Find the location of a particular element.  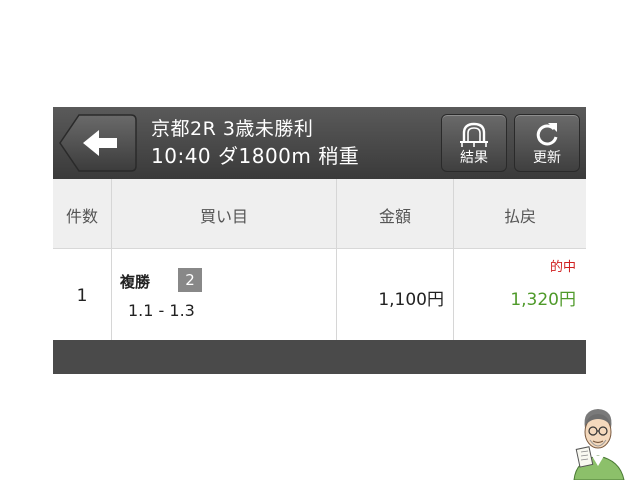

payout-amount: 1,320円 is located at coordinates (543, 300).